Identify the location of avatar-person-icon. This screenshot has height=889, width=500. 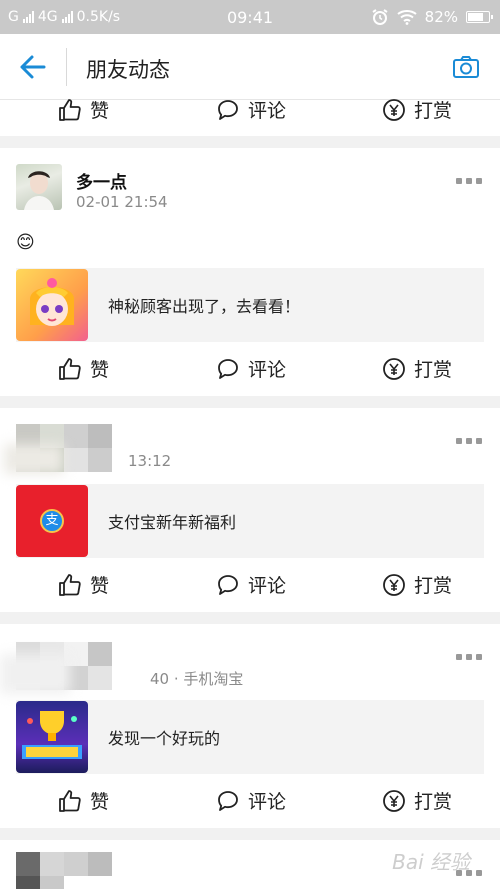
(39, 190).